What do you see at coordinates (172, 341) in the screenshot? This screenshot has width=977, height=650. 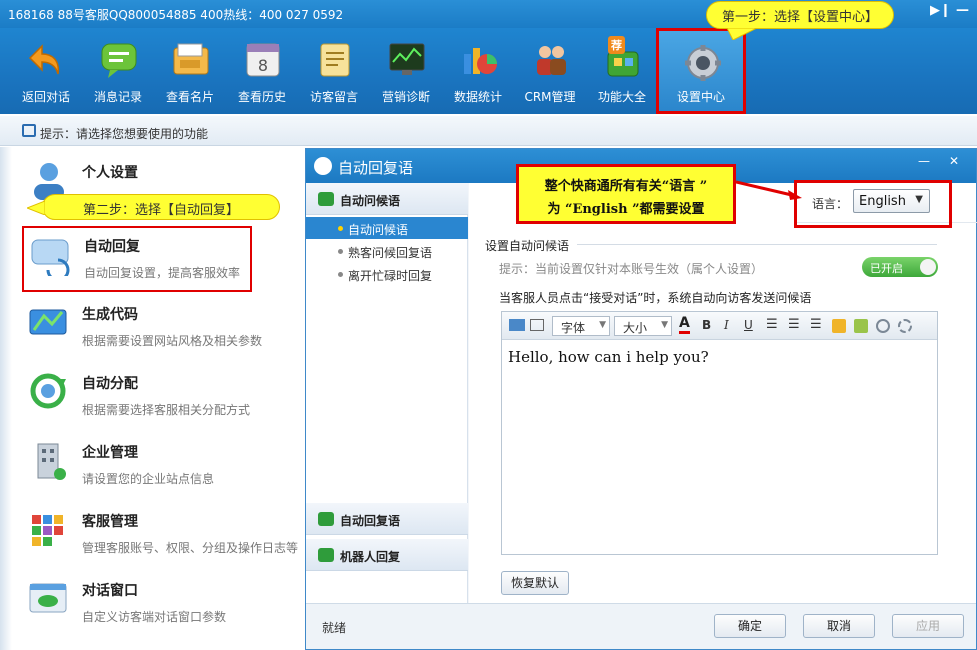 I see `feature-desc: 根据需要设置网站风格及相关参数` at bounding box center [172, 341].